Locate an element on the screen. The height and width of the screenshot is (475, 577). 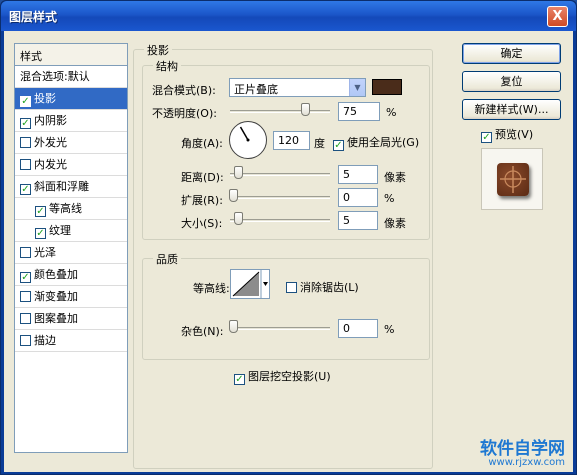
style-list-item-label: 渐变叠加 is located at coordinates (56, 296).